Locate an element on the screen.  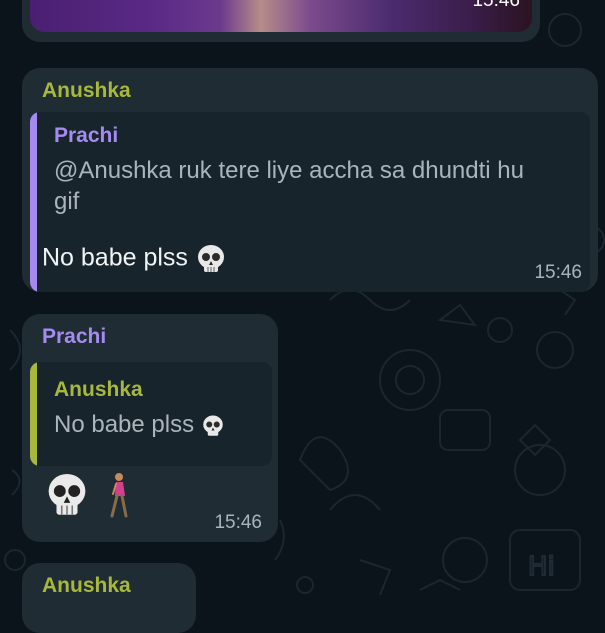
message-text-content: No babe plss is located at coordinates (115, 257).